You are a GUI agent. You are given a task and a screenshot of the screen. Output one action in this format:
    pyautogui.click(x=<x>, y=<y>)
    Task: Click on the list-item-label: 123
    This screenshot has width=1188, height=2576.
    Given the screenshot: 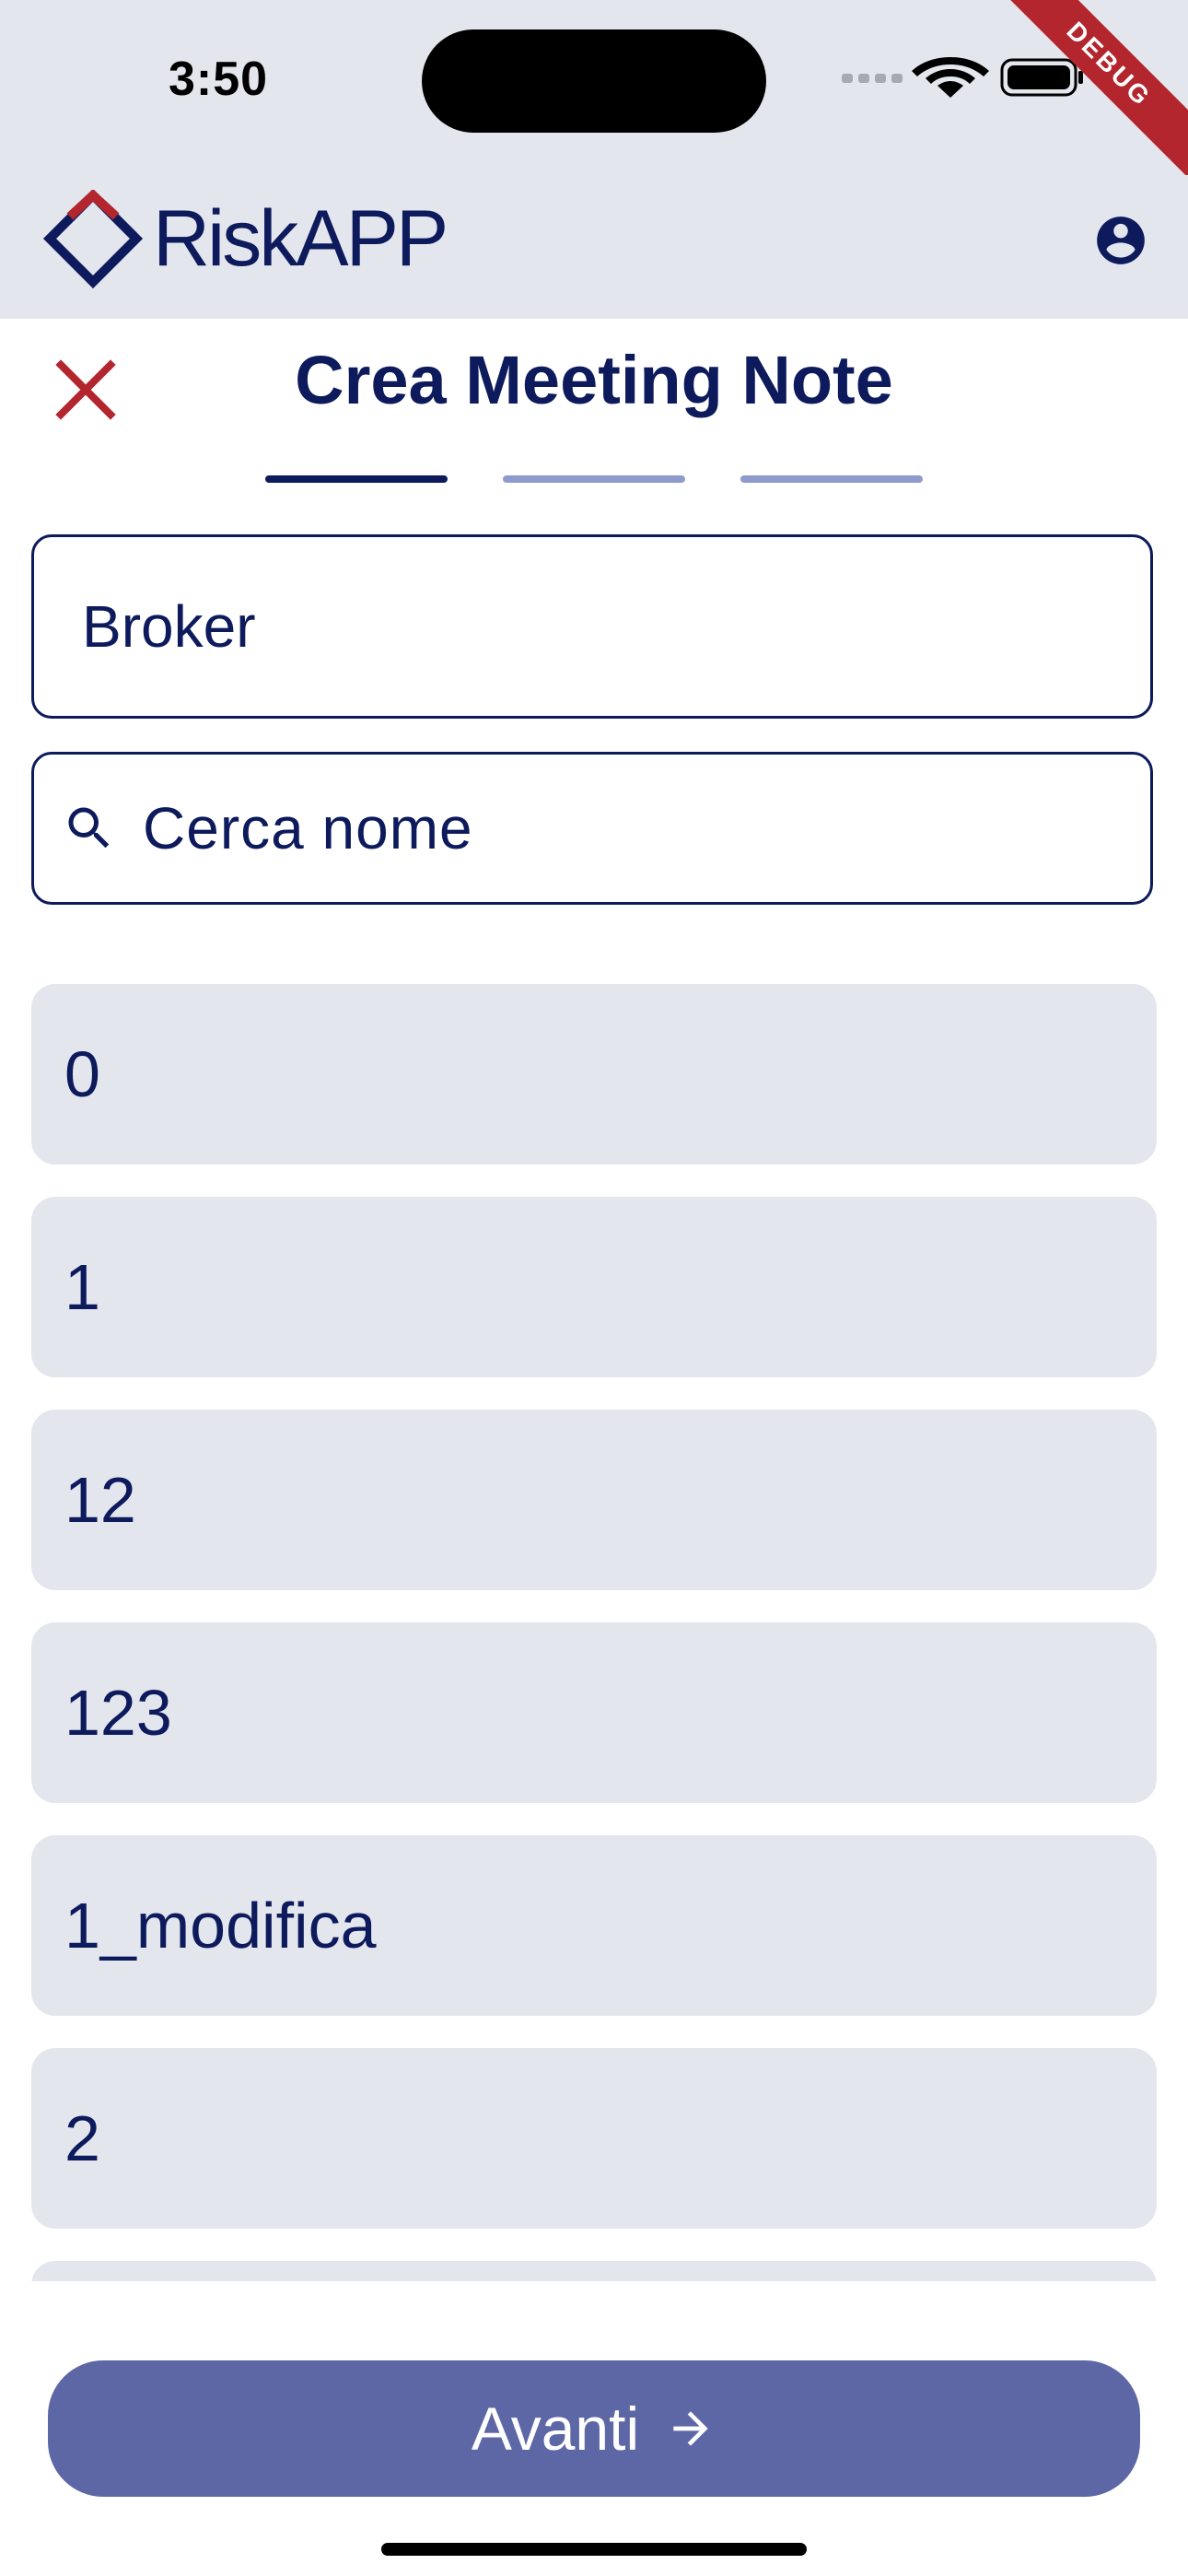 What is the action you would take?
    pyautogui.click(x=118, y=1713)
    